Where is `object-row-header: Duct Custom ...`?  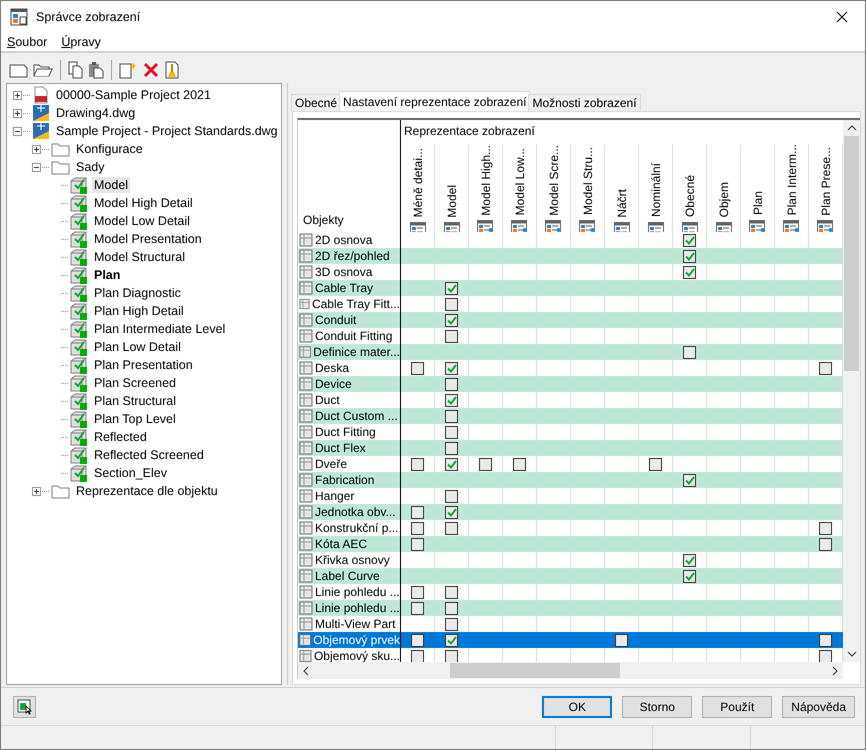
object-row-header: Duct Custom ... is located at coordinates (349, 416).